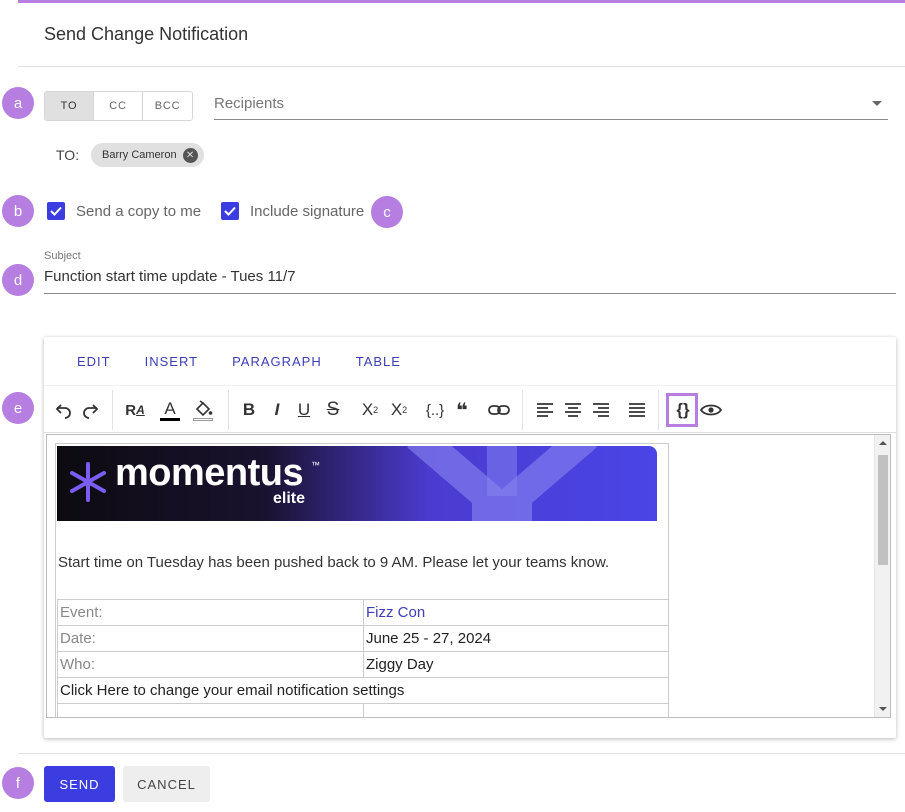  I want to click on subject-label: Subject, so click(62, 256).